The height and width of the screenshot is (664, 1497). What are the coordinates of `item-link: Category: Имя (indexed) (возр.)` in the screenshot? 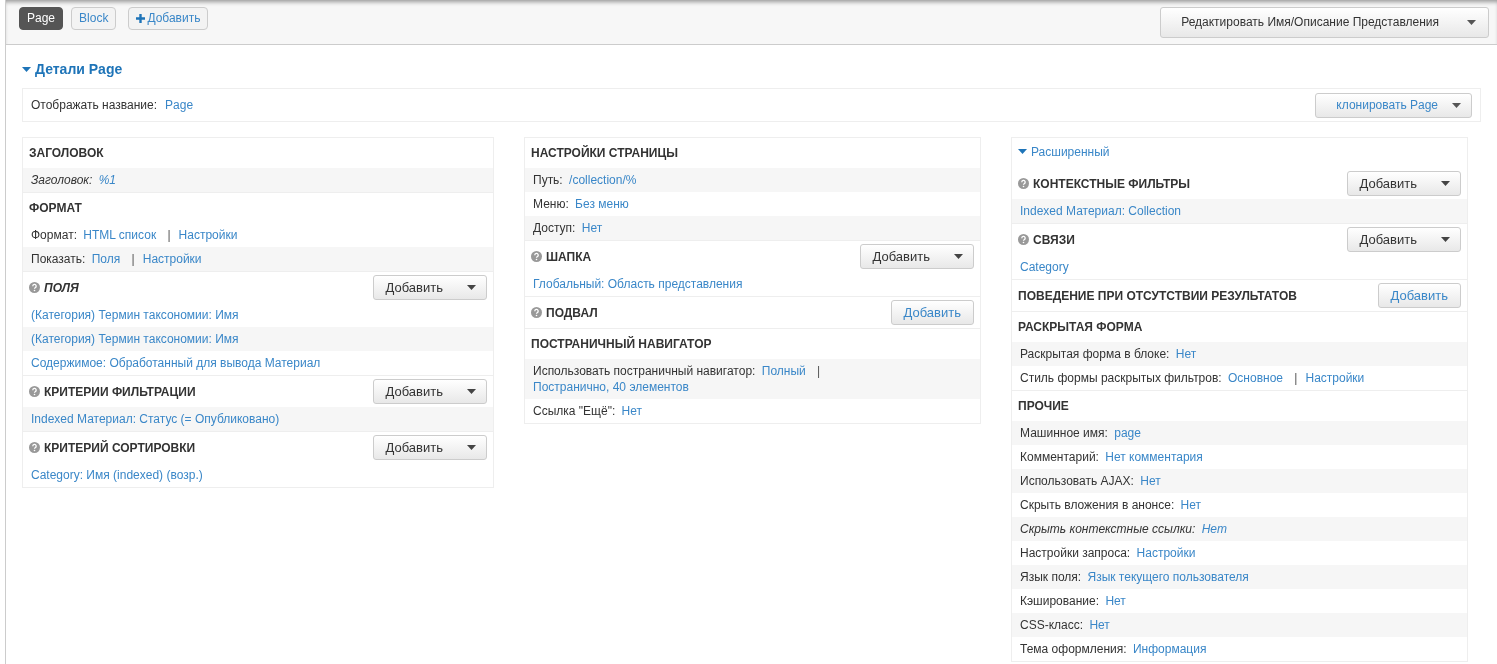 It's located at (117, 475).